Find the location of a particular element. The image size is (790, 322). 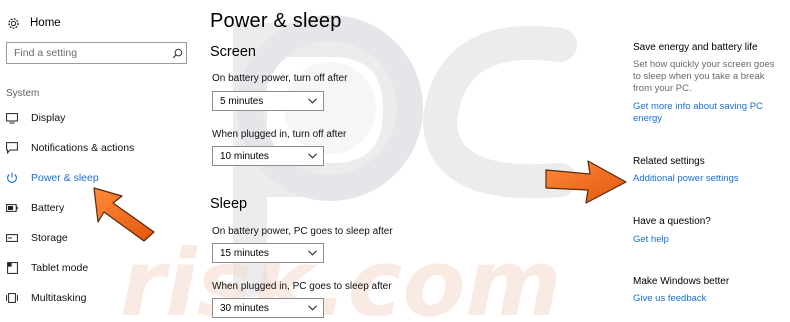

multitasking-icon is located at coordinates (12, 298).